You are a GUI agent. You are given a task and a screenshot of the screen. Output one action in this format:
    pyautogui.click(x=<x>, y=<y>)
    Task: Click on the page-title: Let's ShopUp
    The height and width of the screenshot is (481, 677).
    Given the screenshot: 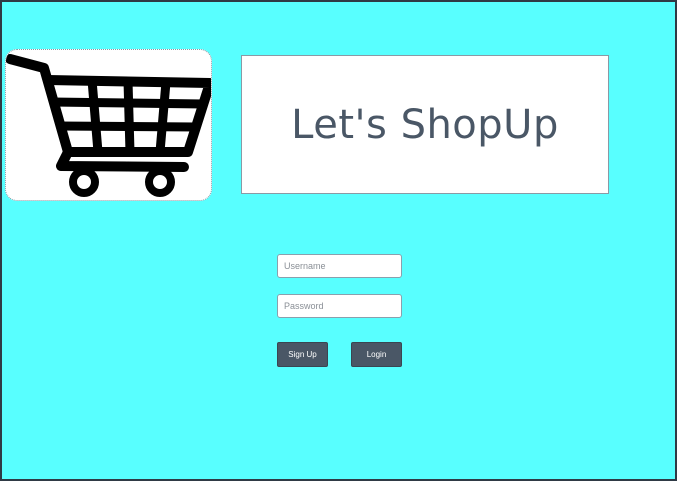 What is the action you would take?
    pyautogui.click(x=425, y=124)
    